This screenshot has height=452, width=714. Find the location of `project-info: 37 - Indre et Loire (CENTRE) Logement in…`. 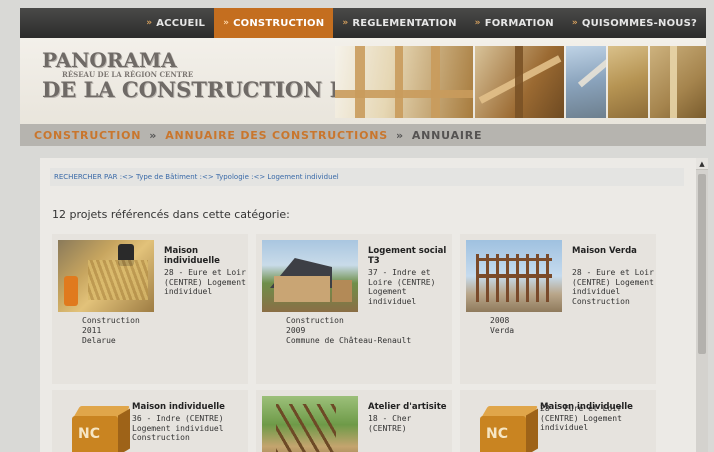

project-info: 37 - Indre et Loire (CENTRE) Logement in… is located at coordinates (402, 287).